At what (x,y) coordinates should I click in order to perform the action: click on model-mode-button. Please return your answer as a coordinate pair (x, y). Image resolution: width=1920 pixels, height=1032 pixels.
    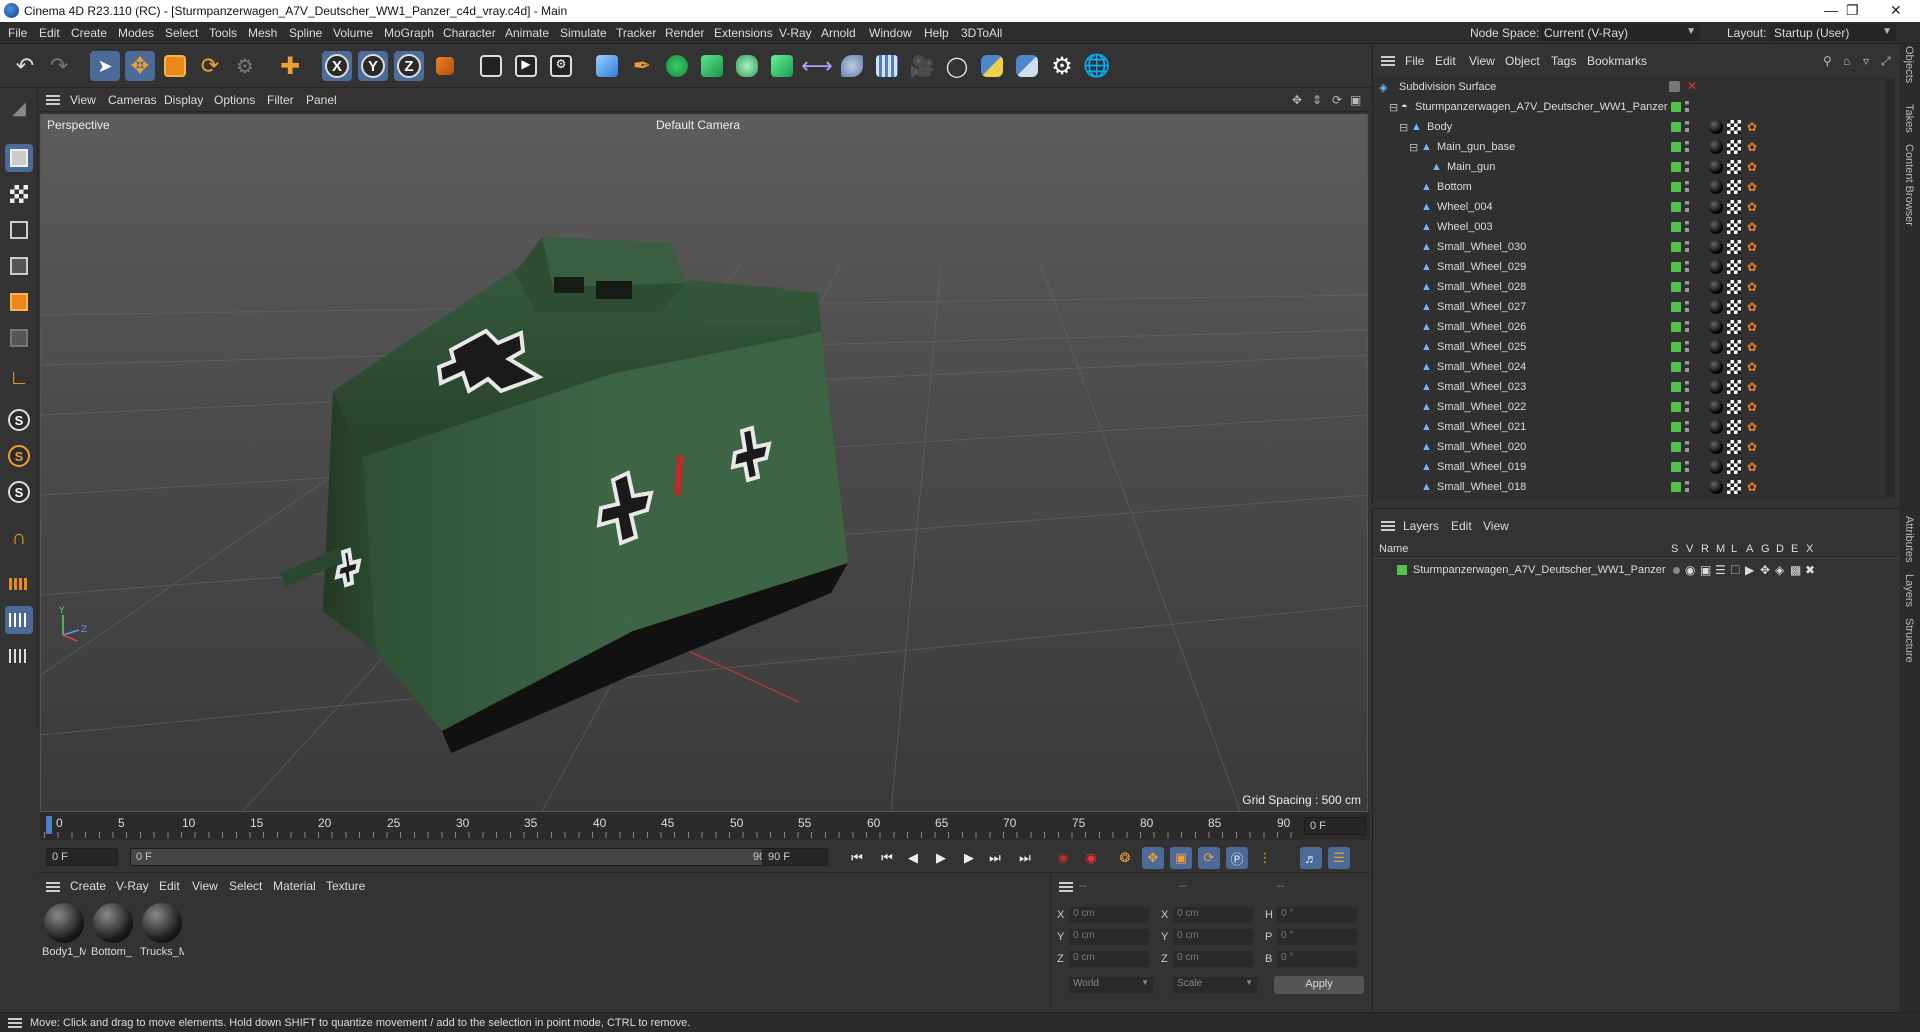
    Looking at the image, I should click on (19, 158).